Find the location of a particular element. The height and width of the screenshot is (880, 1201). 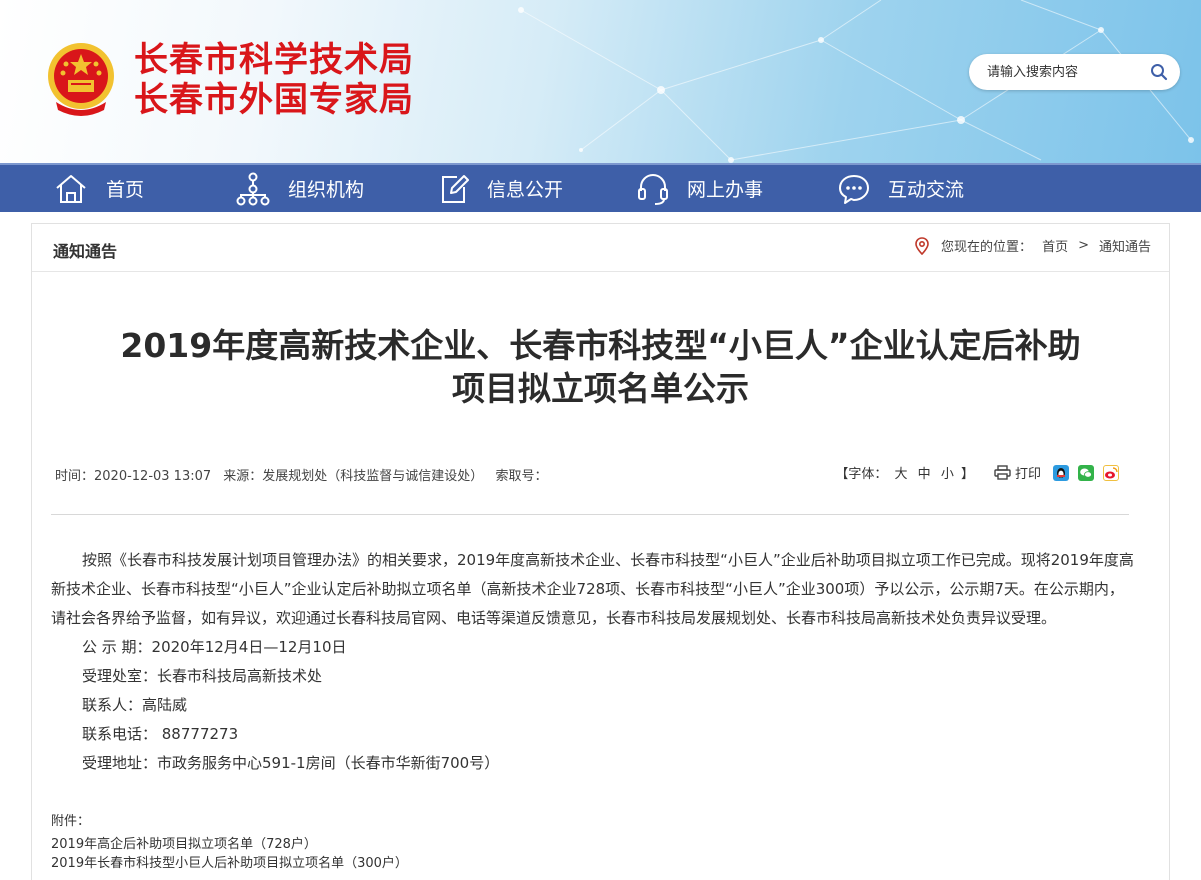

location-pin-icon is located at coordinates (922, 245).